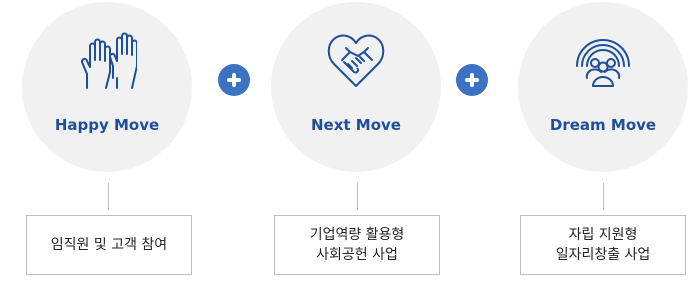 The image size is (700, 290). I want to click on dream-move-title: Dream Move, so click(603, 125).